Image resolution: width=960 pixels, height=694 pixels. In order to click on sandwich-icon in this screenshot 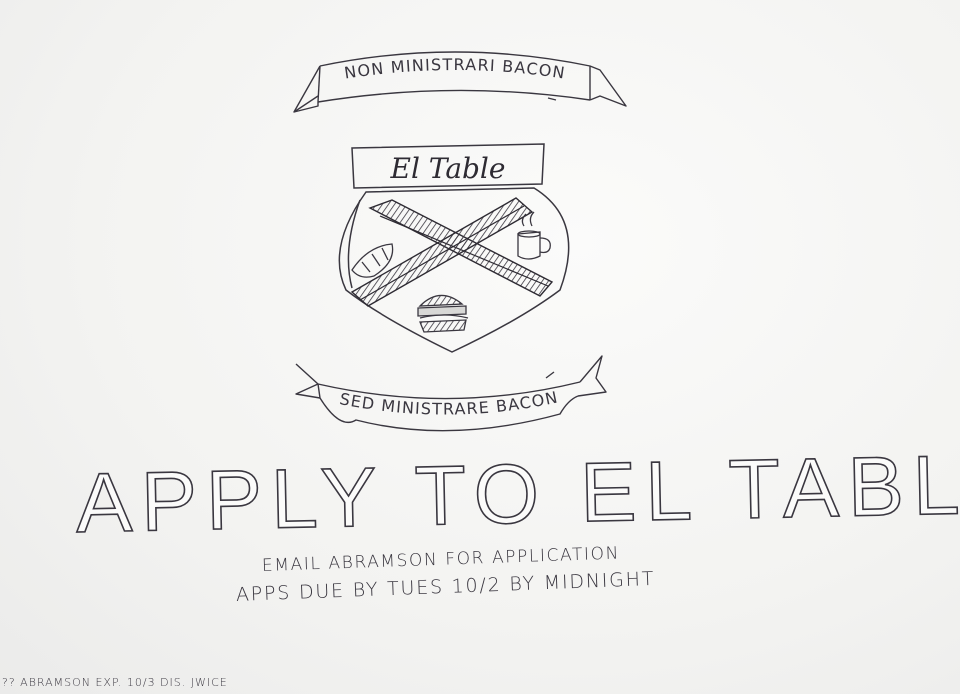, I will do `click(443, 313)`.